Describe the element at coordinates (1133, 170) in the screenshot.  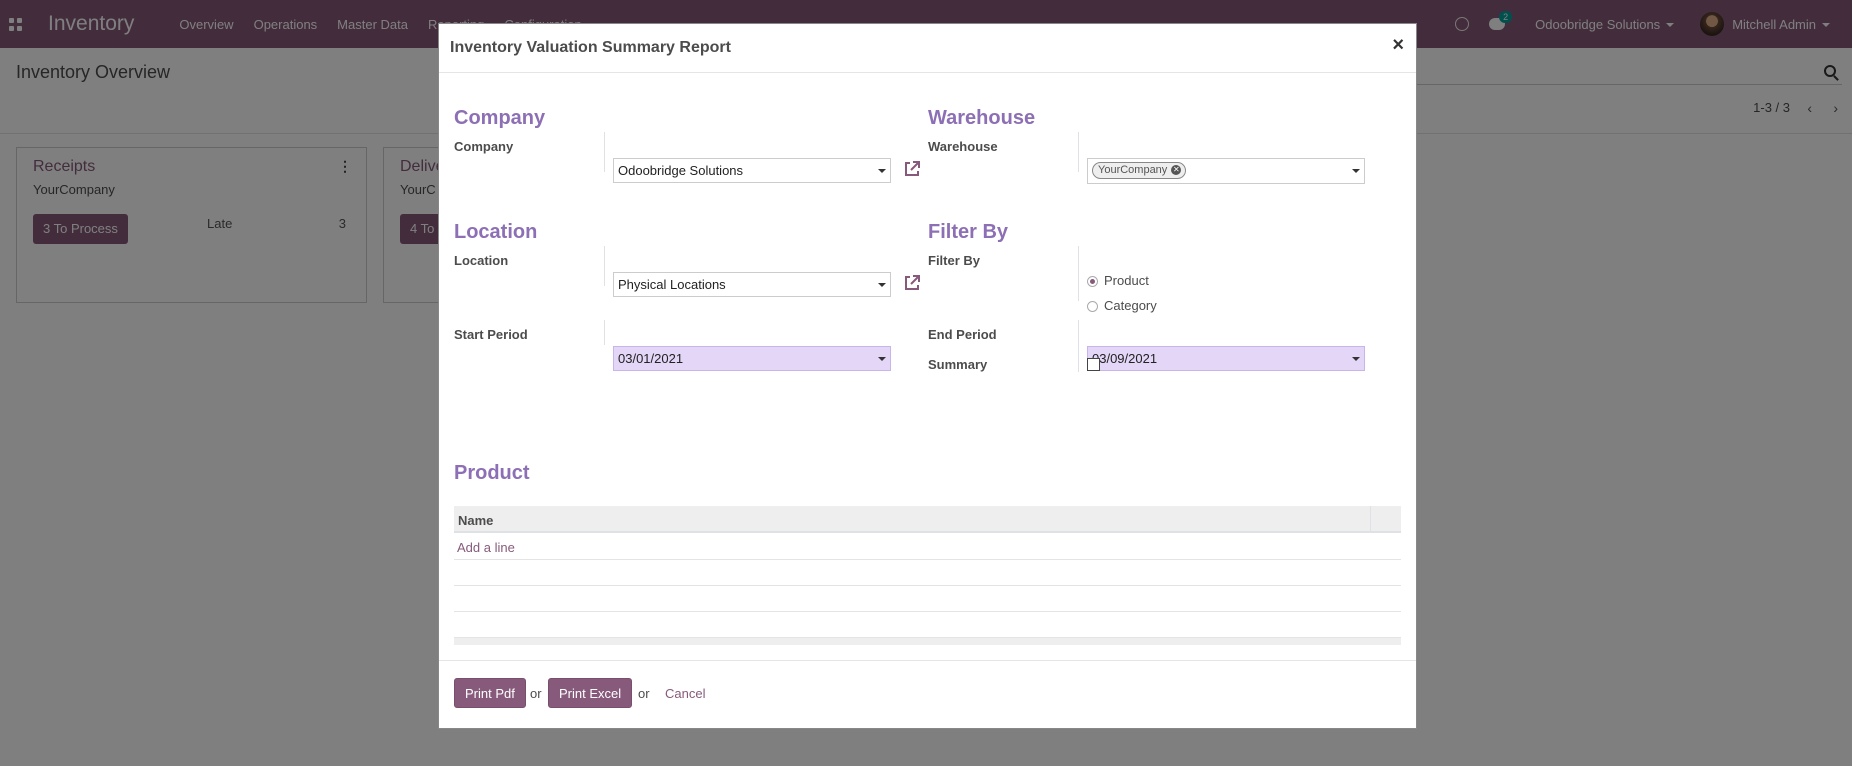
I see `warehouse-tag-label: YourCompany` at that location.